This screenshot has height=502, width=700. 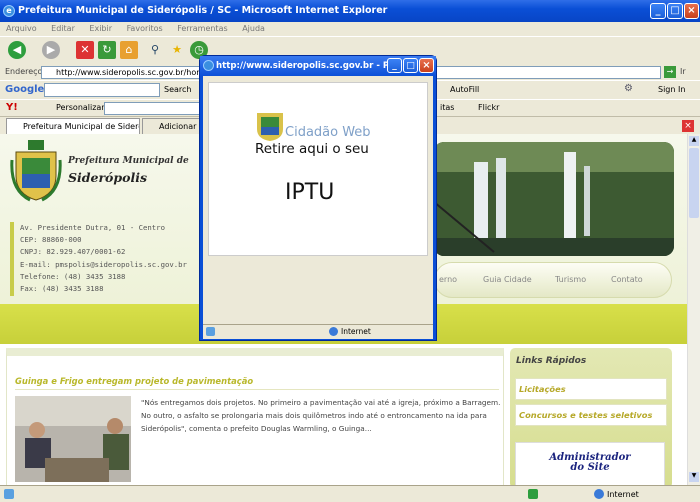 I want to click on popup-page-icon, so click(x=210, y=331).